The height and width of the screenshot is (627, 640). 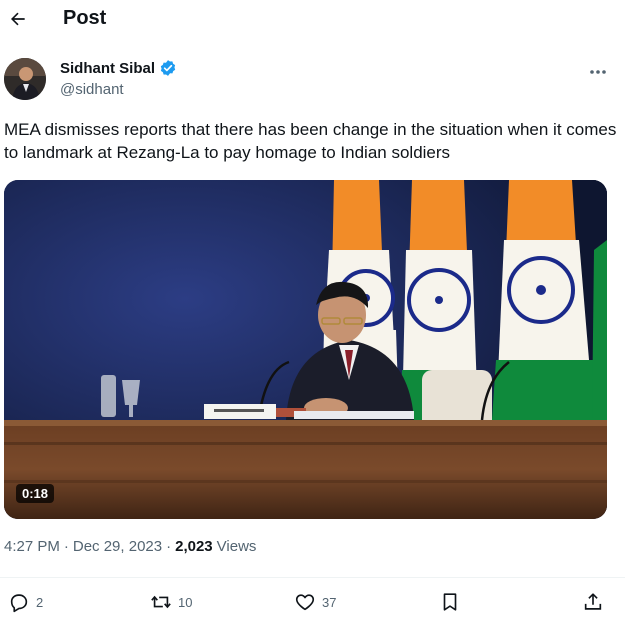 I want to click on action-bar: 2 10 37, so click(x=320, y=602).